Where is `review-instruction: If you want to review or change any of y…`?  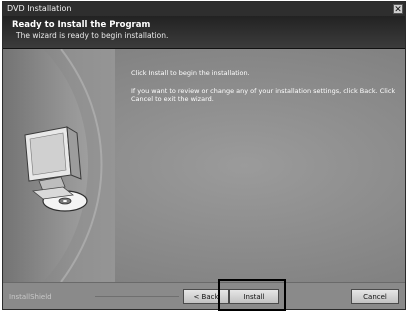 review-instruction: If you want to review or change any of y… is located at coordinates (263, 95).